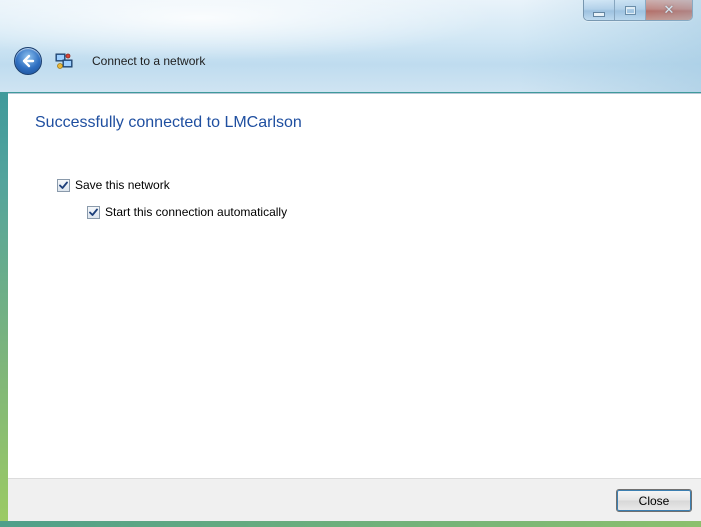  Describe the element at coordinates (599, 14) in the screenshot. I see `minimize-icon` at that location.